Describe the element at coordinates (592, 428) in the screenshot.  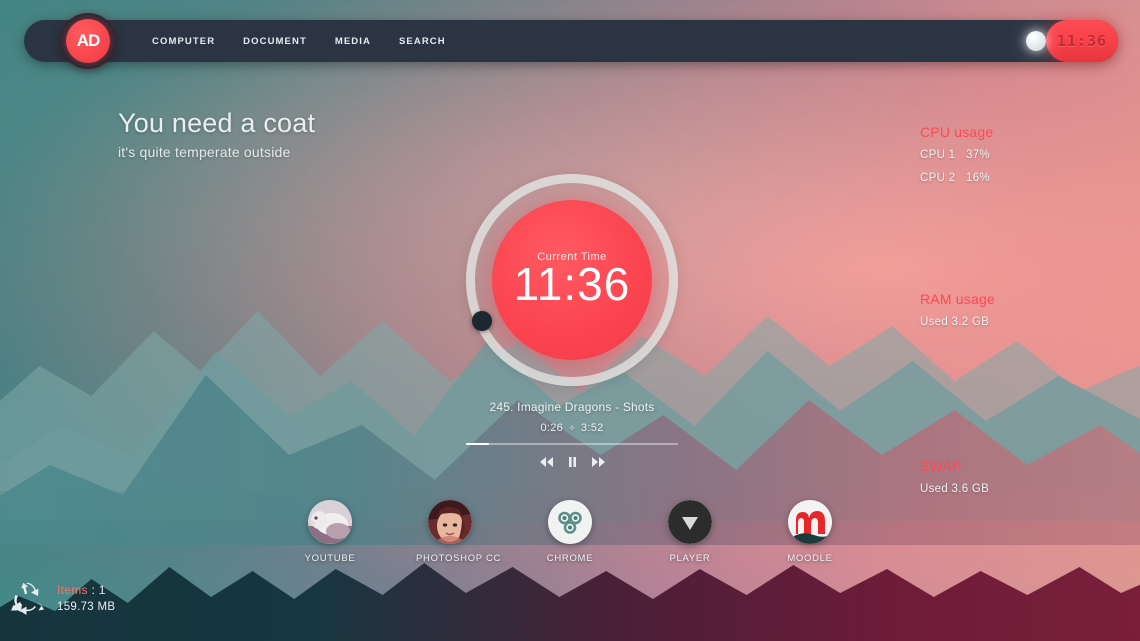
I see `track-duration: 3:52` at that location.